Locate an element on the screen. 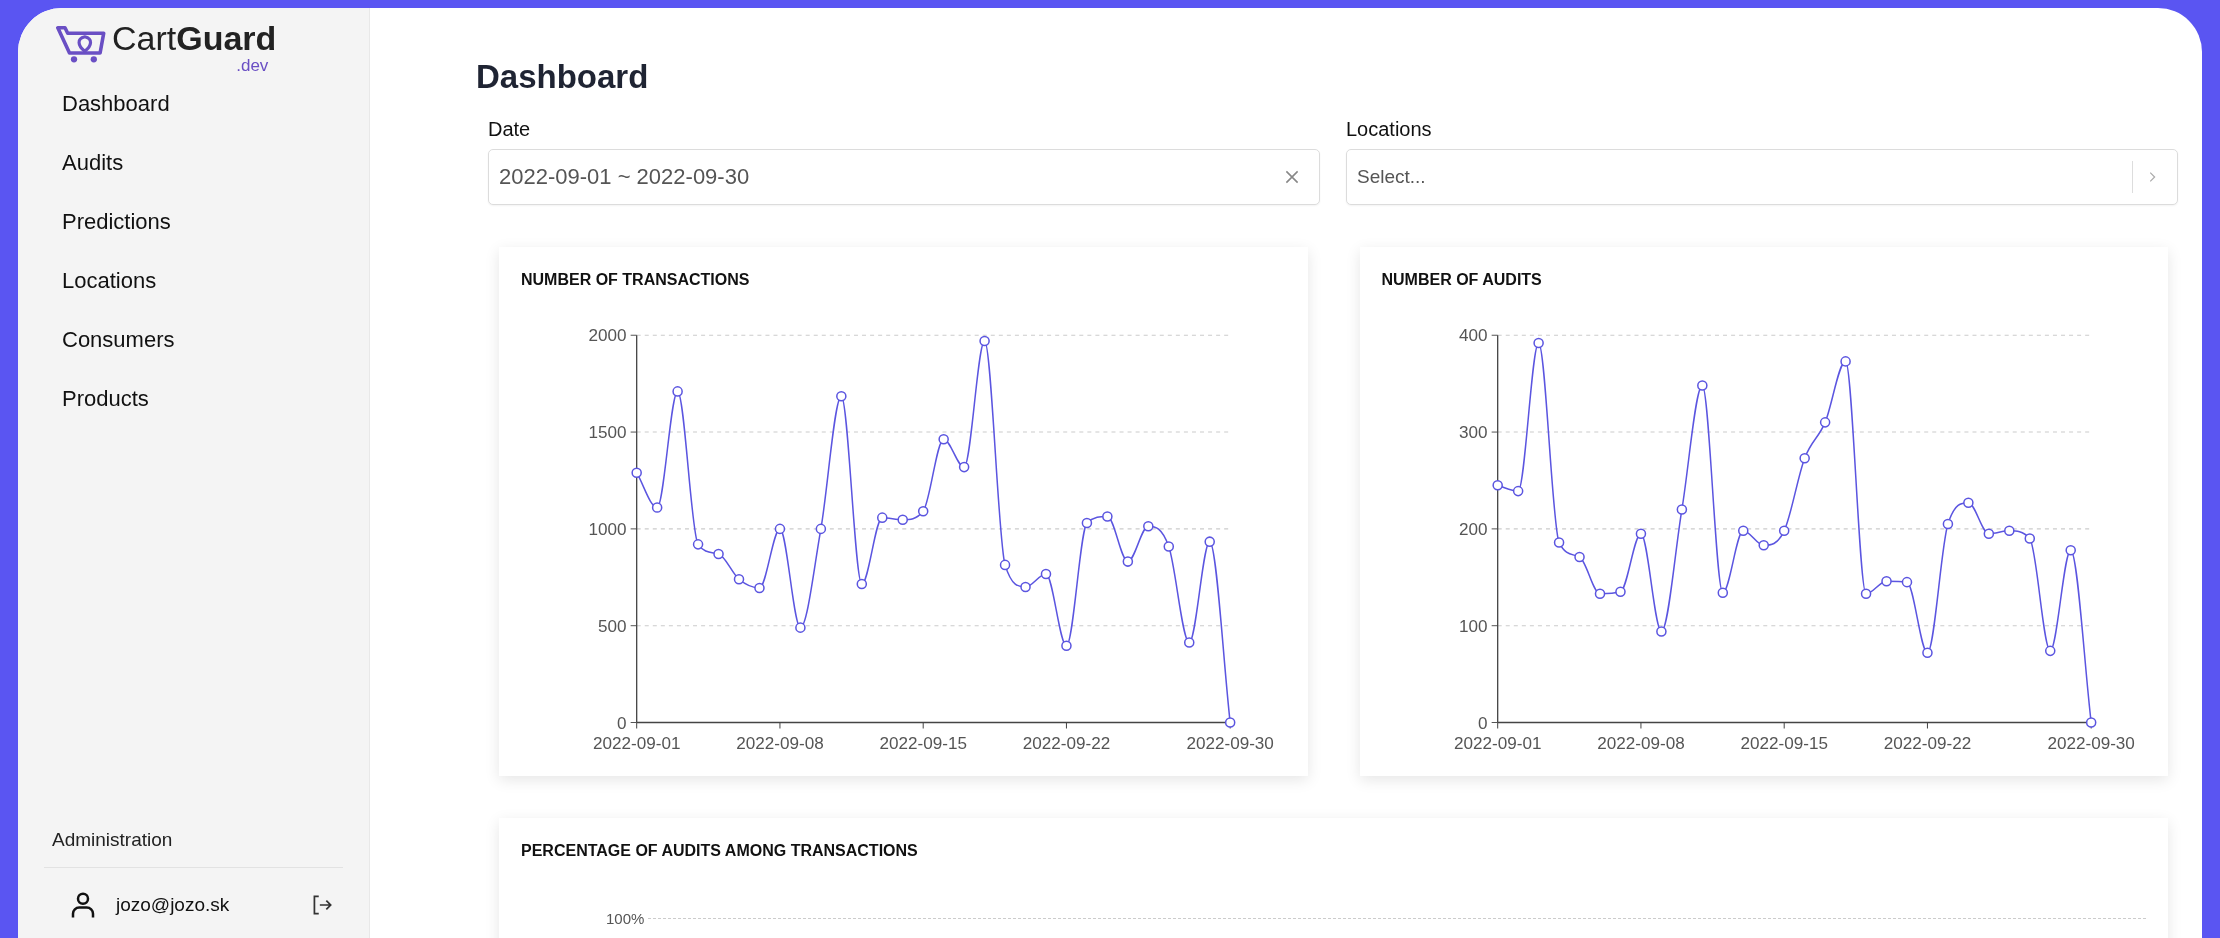 The width and height of the screenshot is (2220, 938). nav-link: Dashboard is located at coordinates (116, 104).